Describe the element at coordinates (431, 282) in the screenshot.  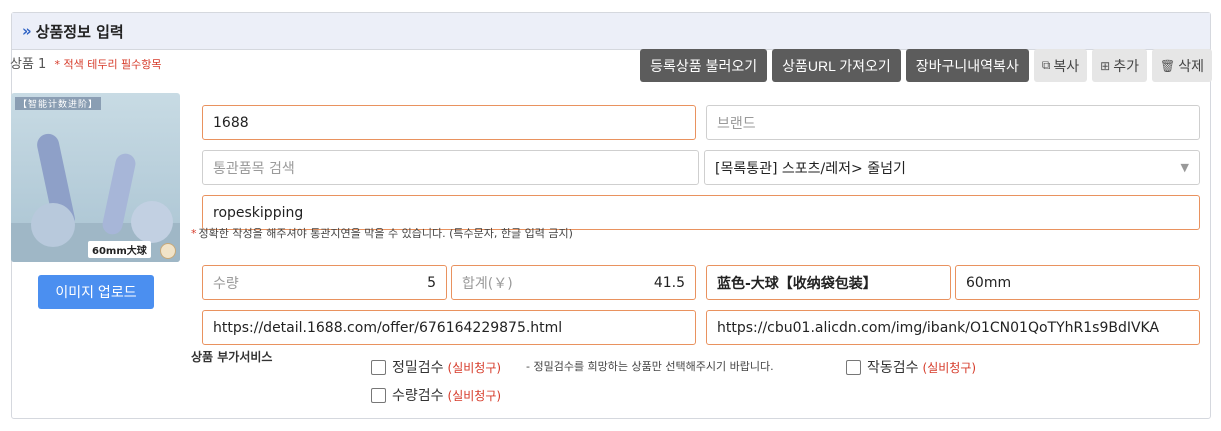
I see `quantity-value: 5` at that location.